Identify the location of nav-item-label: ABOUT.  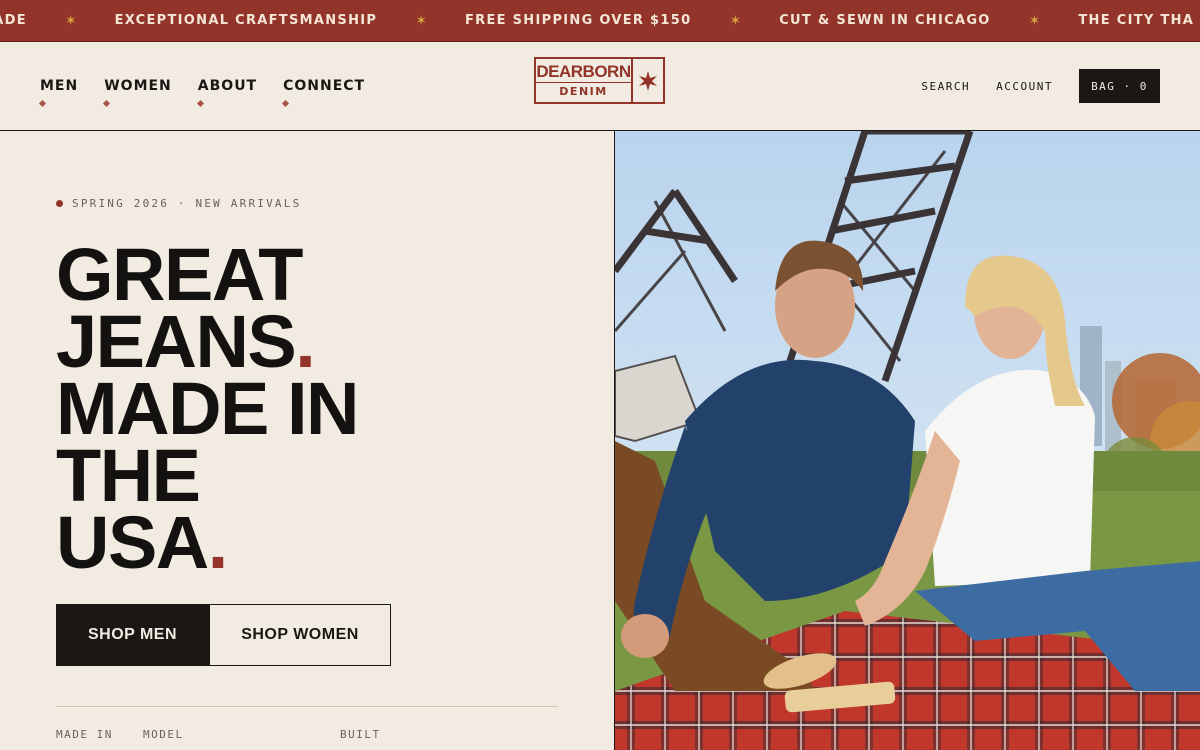
(227, 86).